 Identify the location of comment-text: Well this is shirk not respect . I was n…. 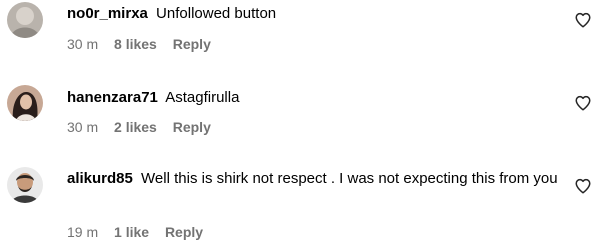
(349, 178).